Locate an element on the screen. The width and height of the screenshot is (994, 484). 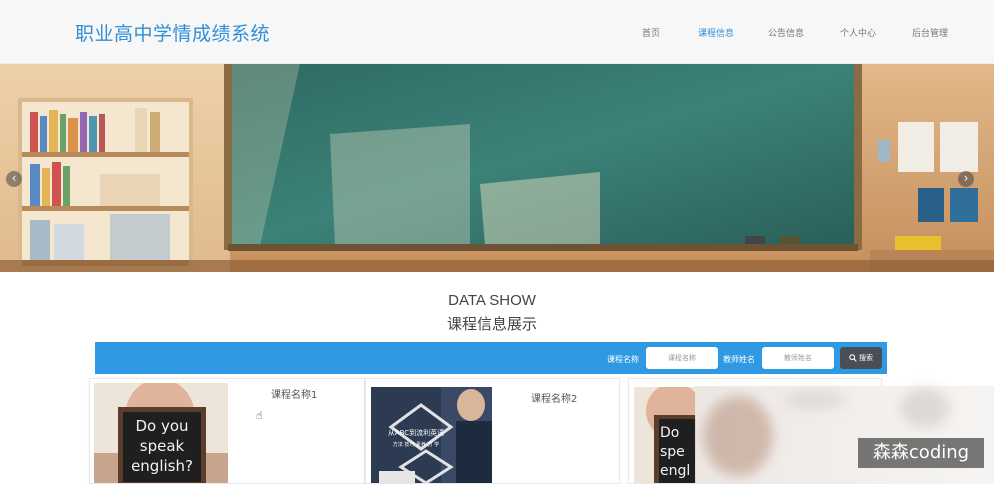
chalkboard-text-line: english? is located at coordinates (162, 466).